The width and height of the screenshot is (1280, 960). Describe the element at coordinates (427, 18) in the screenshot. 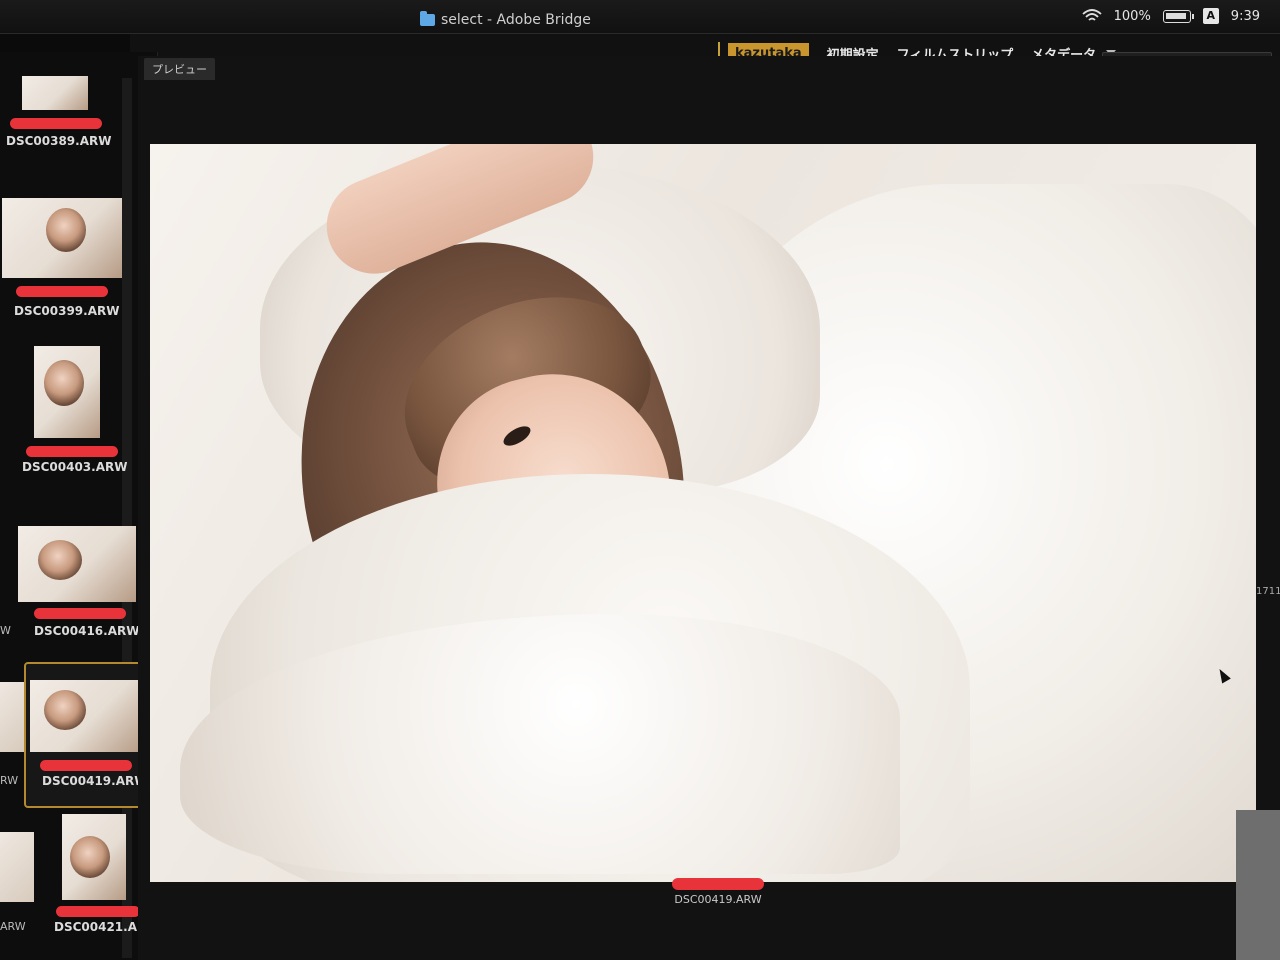

I see `folder-icon` at that location.